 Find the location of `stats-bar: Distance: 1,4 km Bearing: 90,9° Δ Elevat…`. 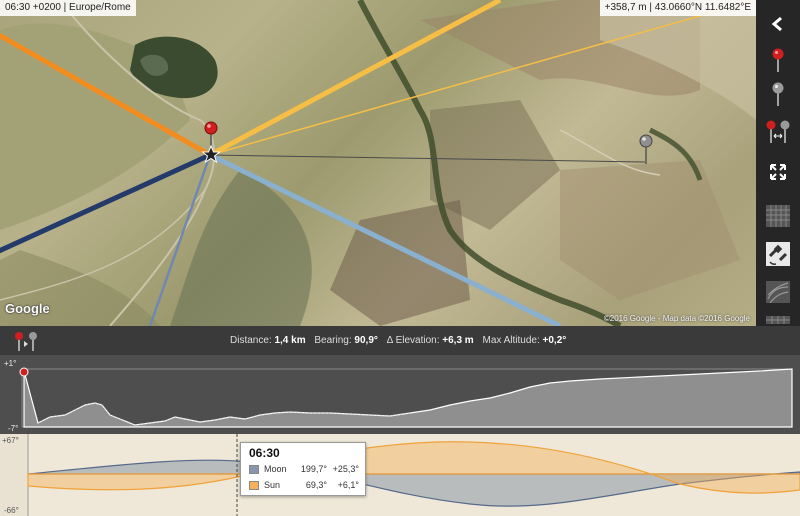

stats-bar: Distance: 1,4 km Bearing: 90,9° Δ Elevat… is located at coordinates (400, 340).